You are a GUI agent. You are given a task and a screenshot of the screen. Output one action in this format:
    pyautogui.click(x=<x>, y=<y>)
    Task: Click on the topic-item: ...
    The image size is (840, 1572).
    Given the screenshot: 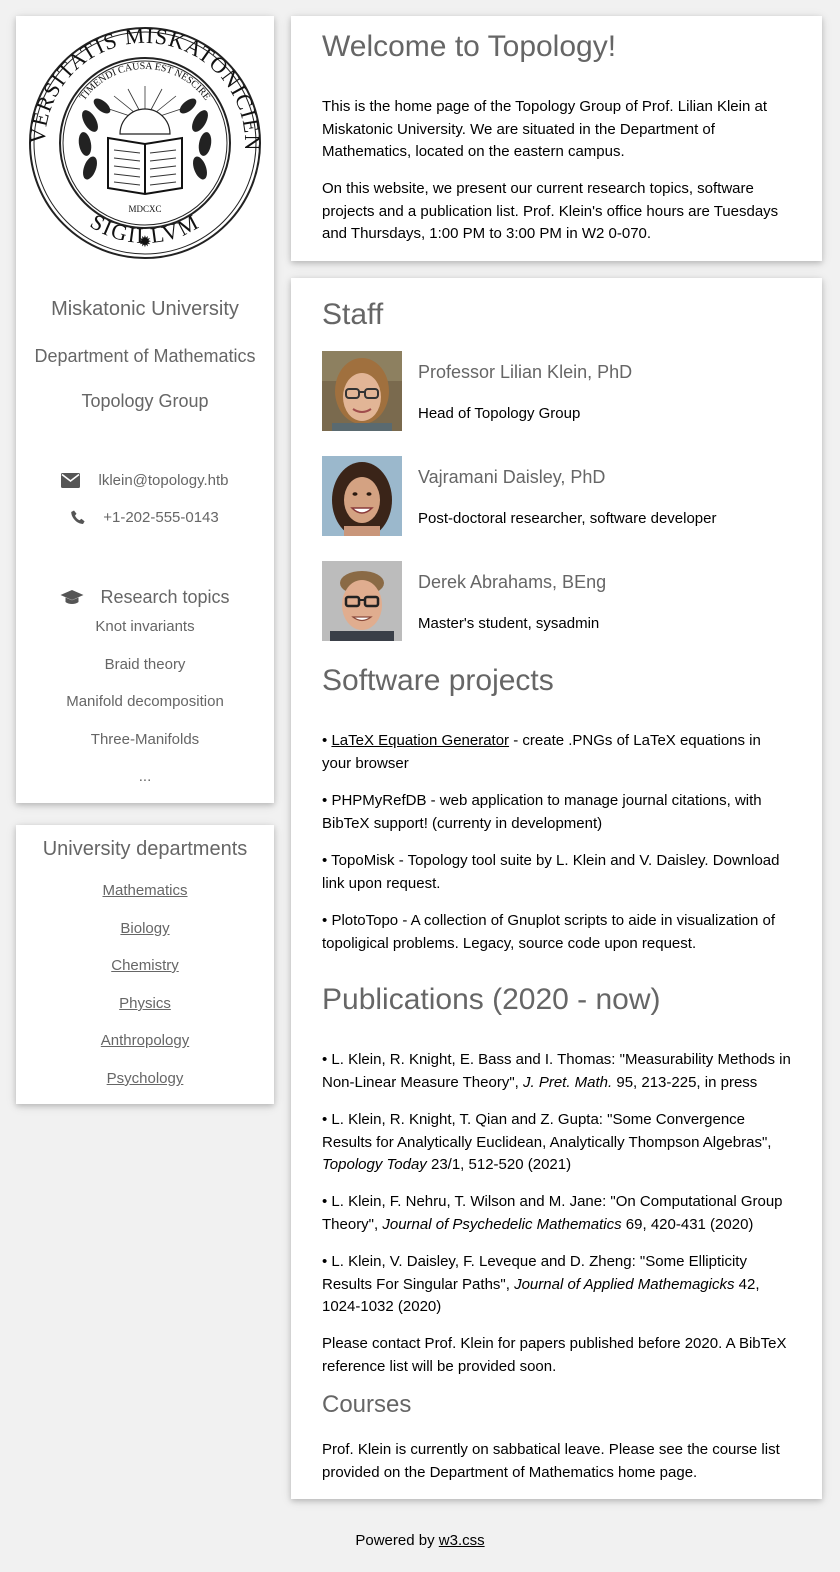 What is the action you would take?
    pyautogui.click(x=145, y=776)
    